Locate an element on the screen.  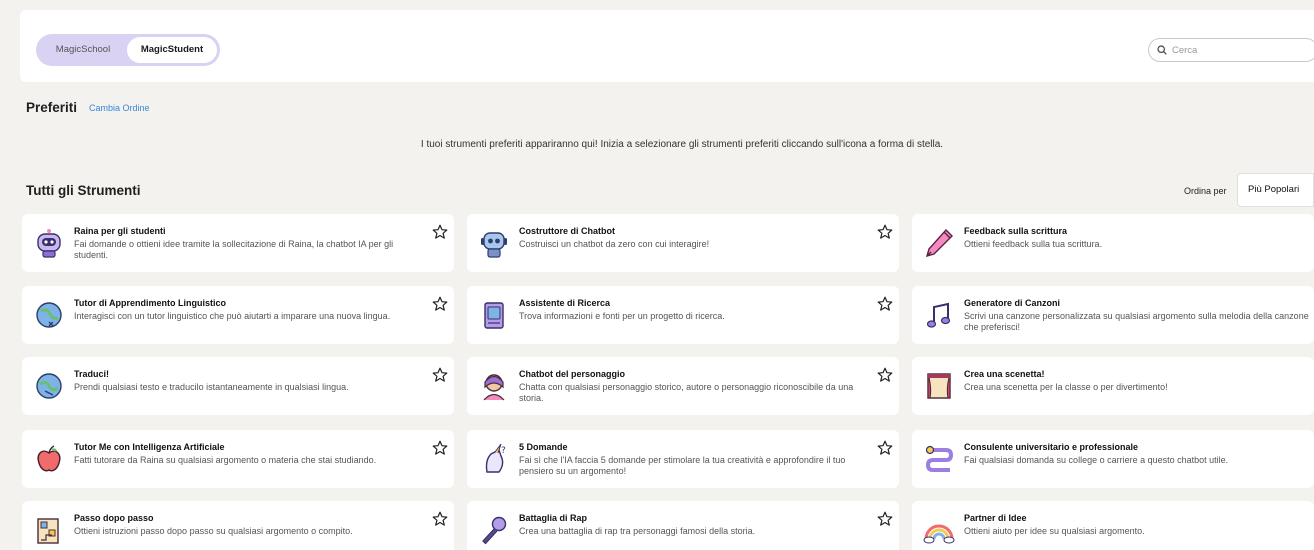
theater-curtain-icon is located at coordinates (939, 386).